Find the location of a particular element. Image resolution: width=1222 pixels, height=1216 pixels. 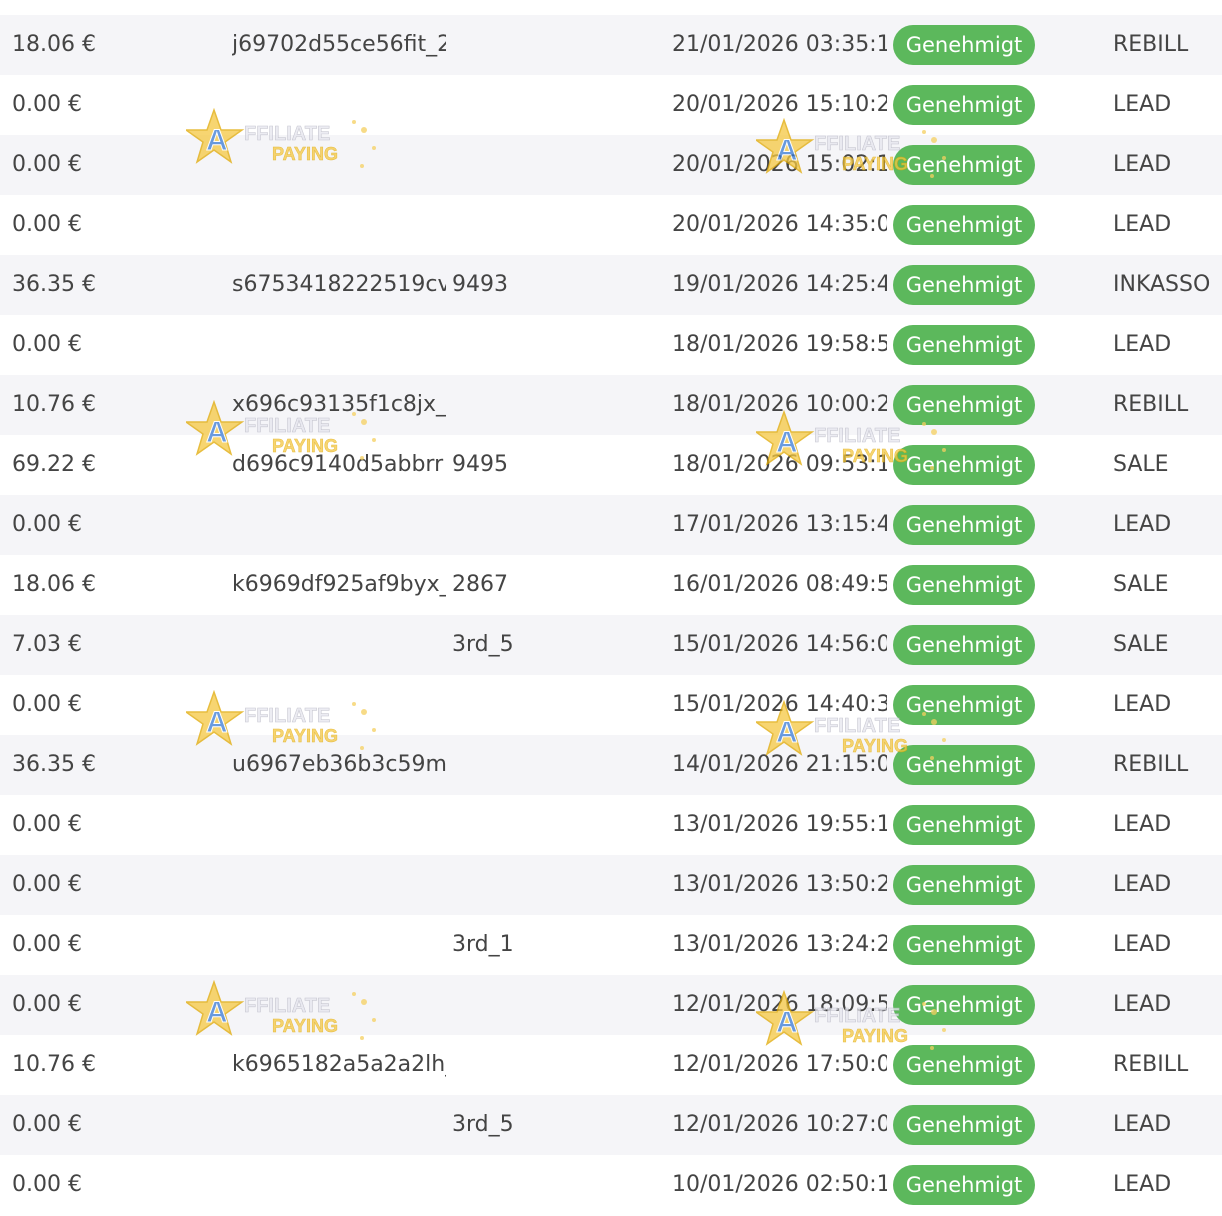

table-row: 0.00 € 20/01/2026 15:10:2 Genehmigt LEAD is located at coordinates (611, 105).